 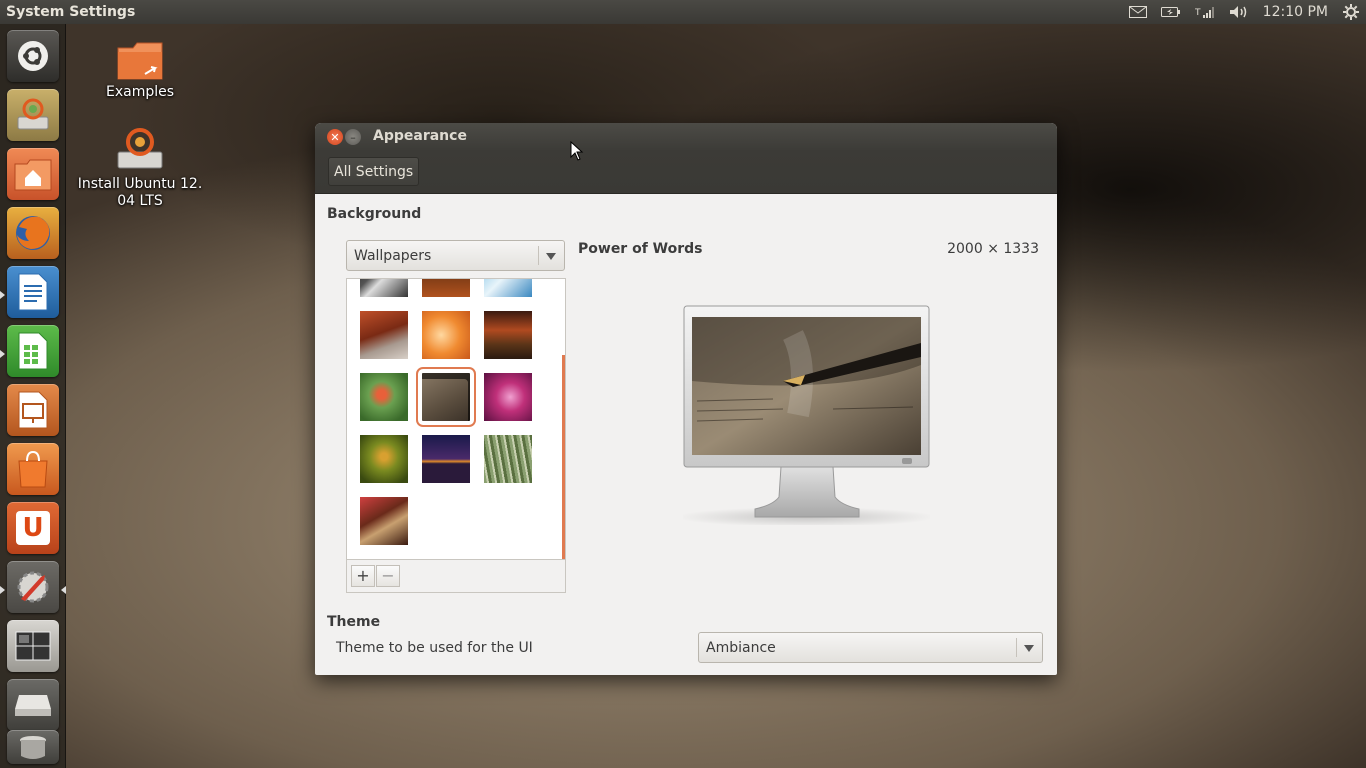 I want to click on minimize-icon: –, so click(x=353, y=137).